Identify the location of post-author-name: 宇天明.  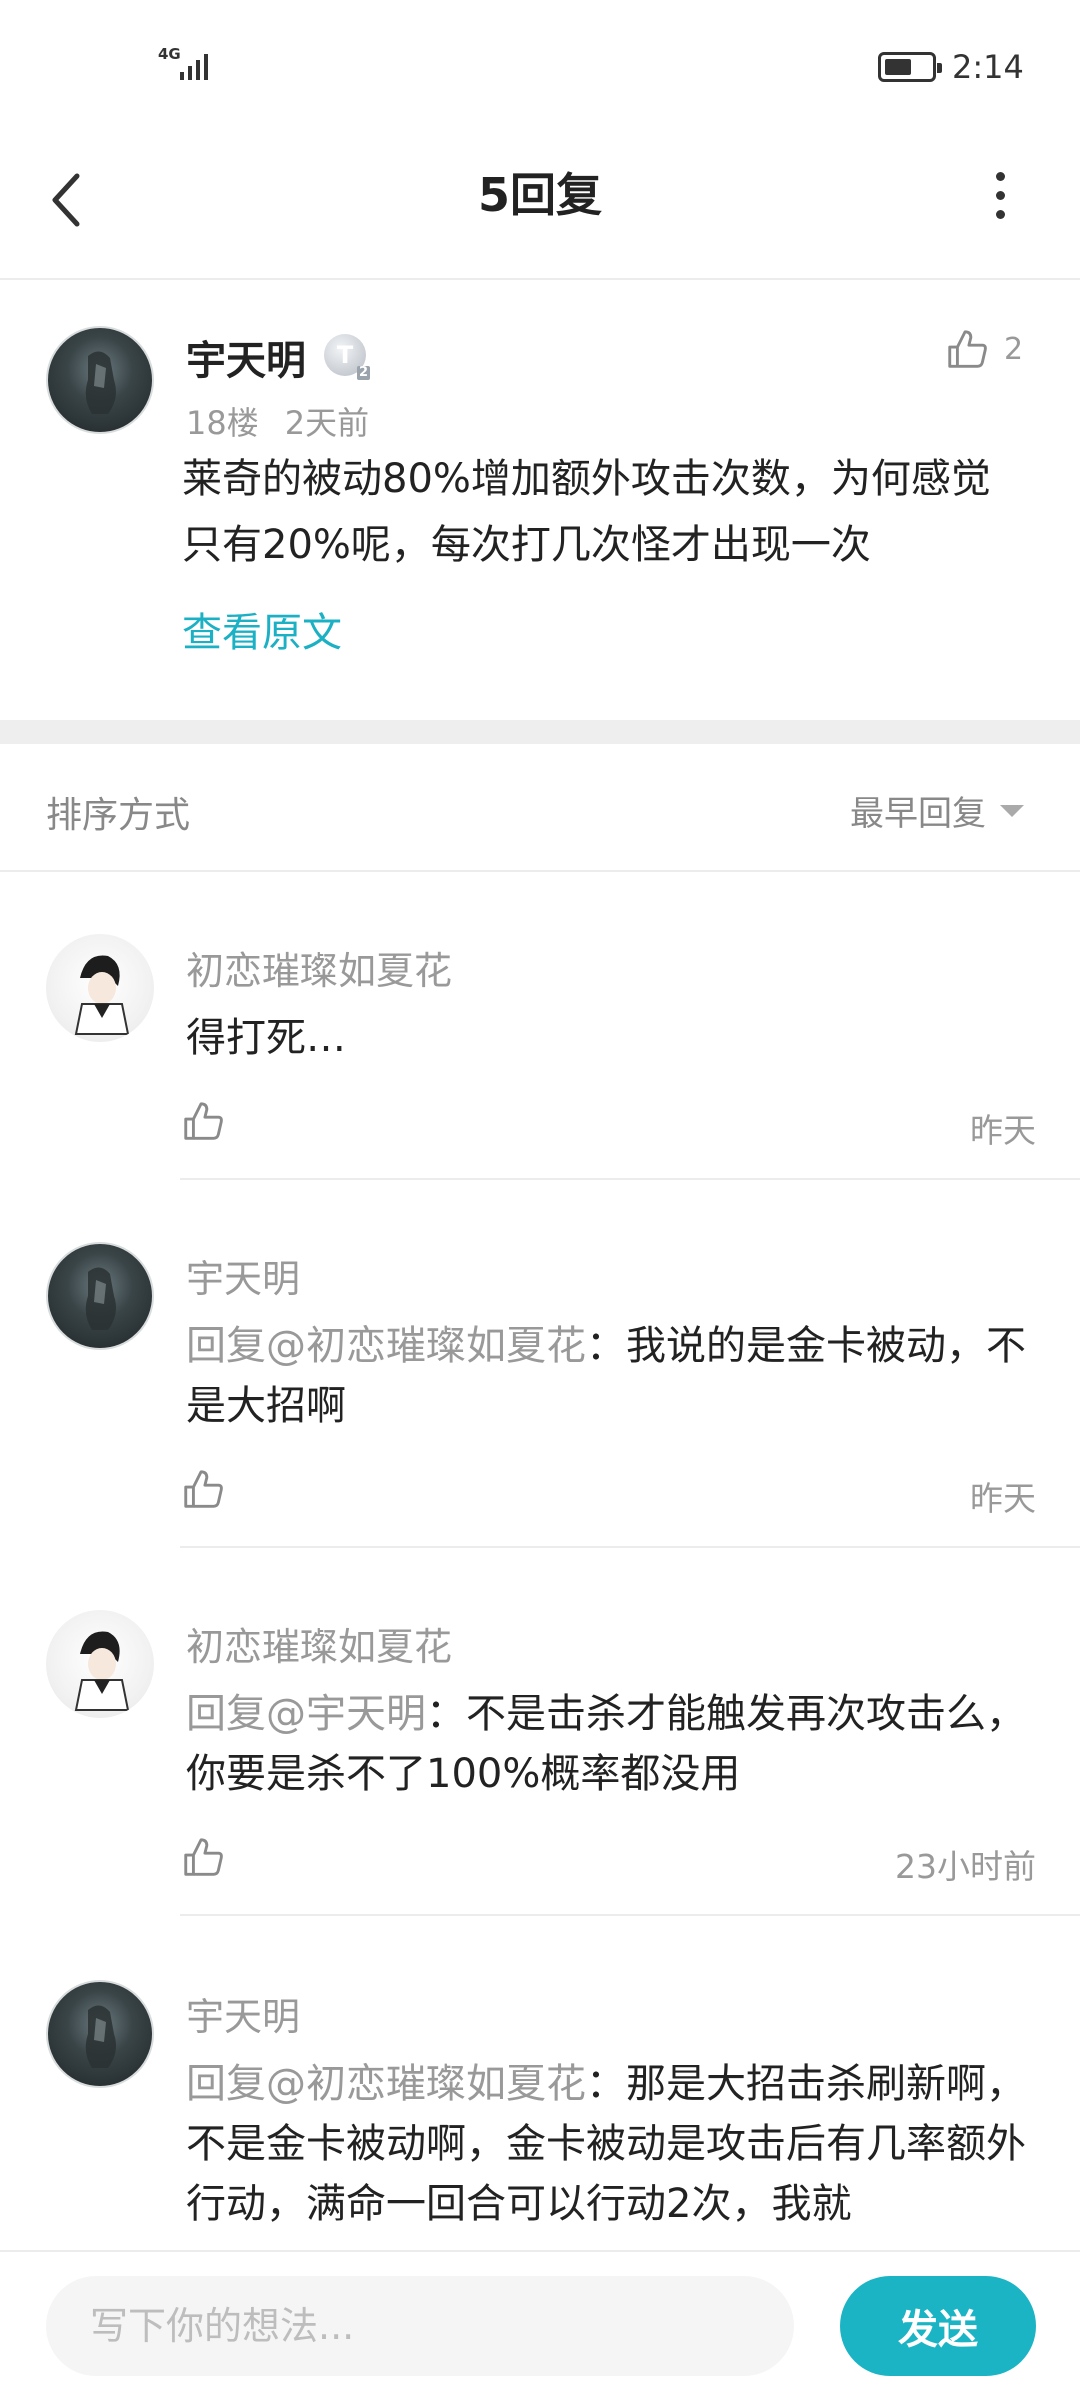
(246, 357).